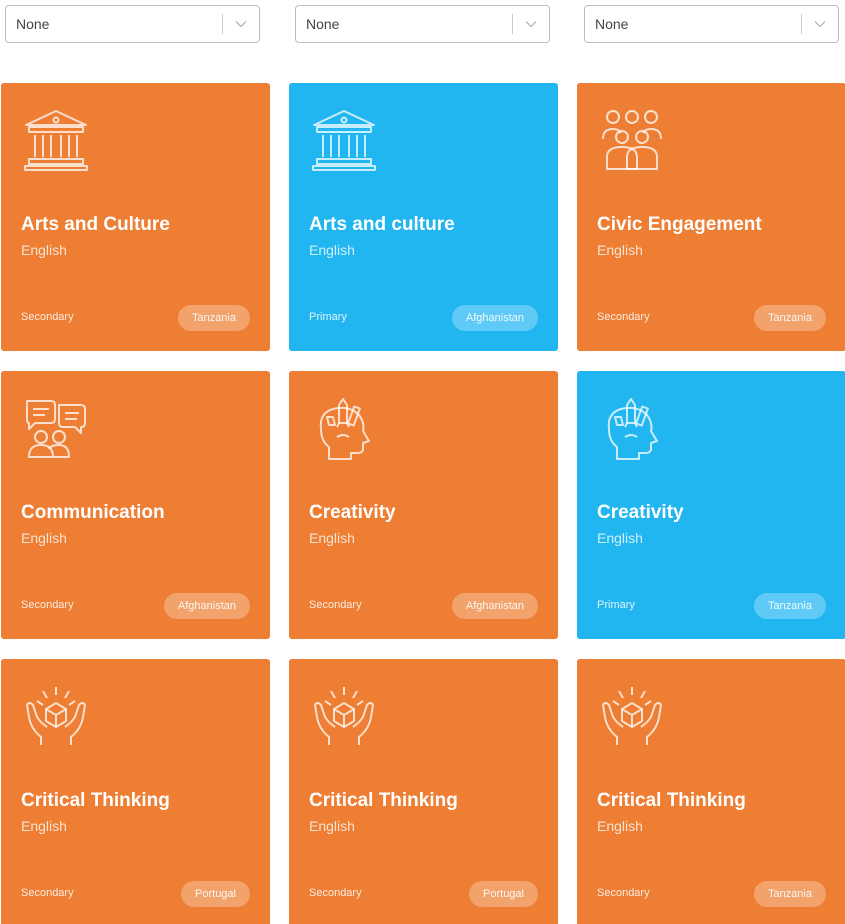 Image resolution: width=845 pixels, height=924 pixels. Describe the element at coordinates (132, 24) in the screenshot. I see `filter-select-1: None` at that location.